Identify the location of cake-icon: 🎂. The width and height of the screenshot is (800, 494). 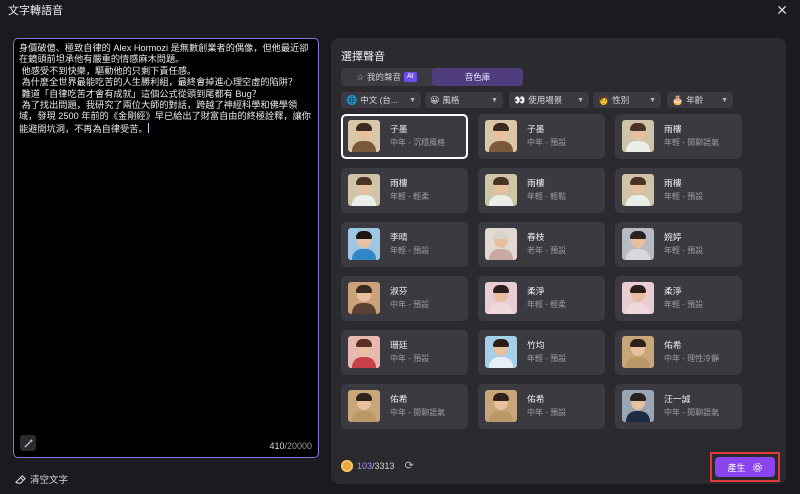
(678, 100).